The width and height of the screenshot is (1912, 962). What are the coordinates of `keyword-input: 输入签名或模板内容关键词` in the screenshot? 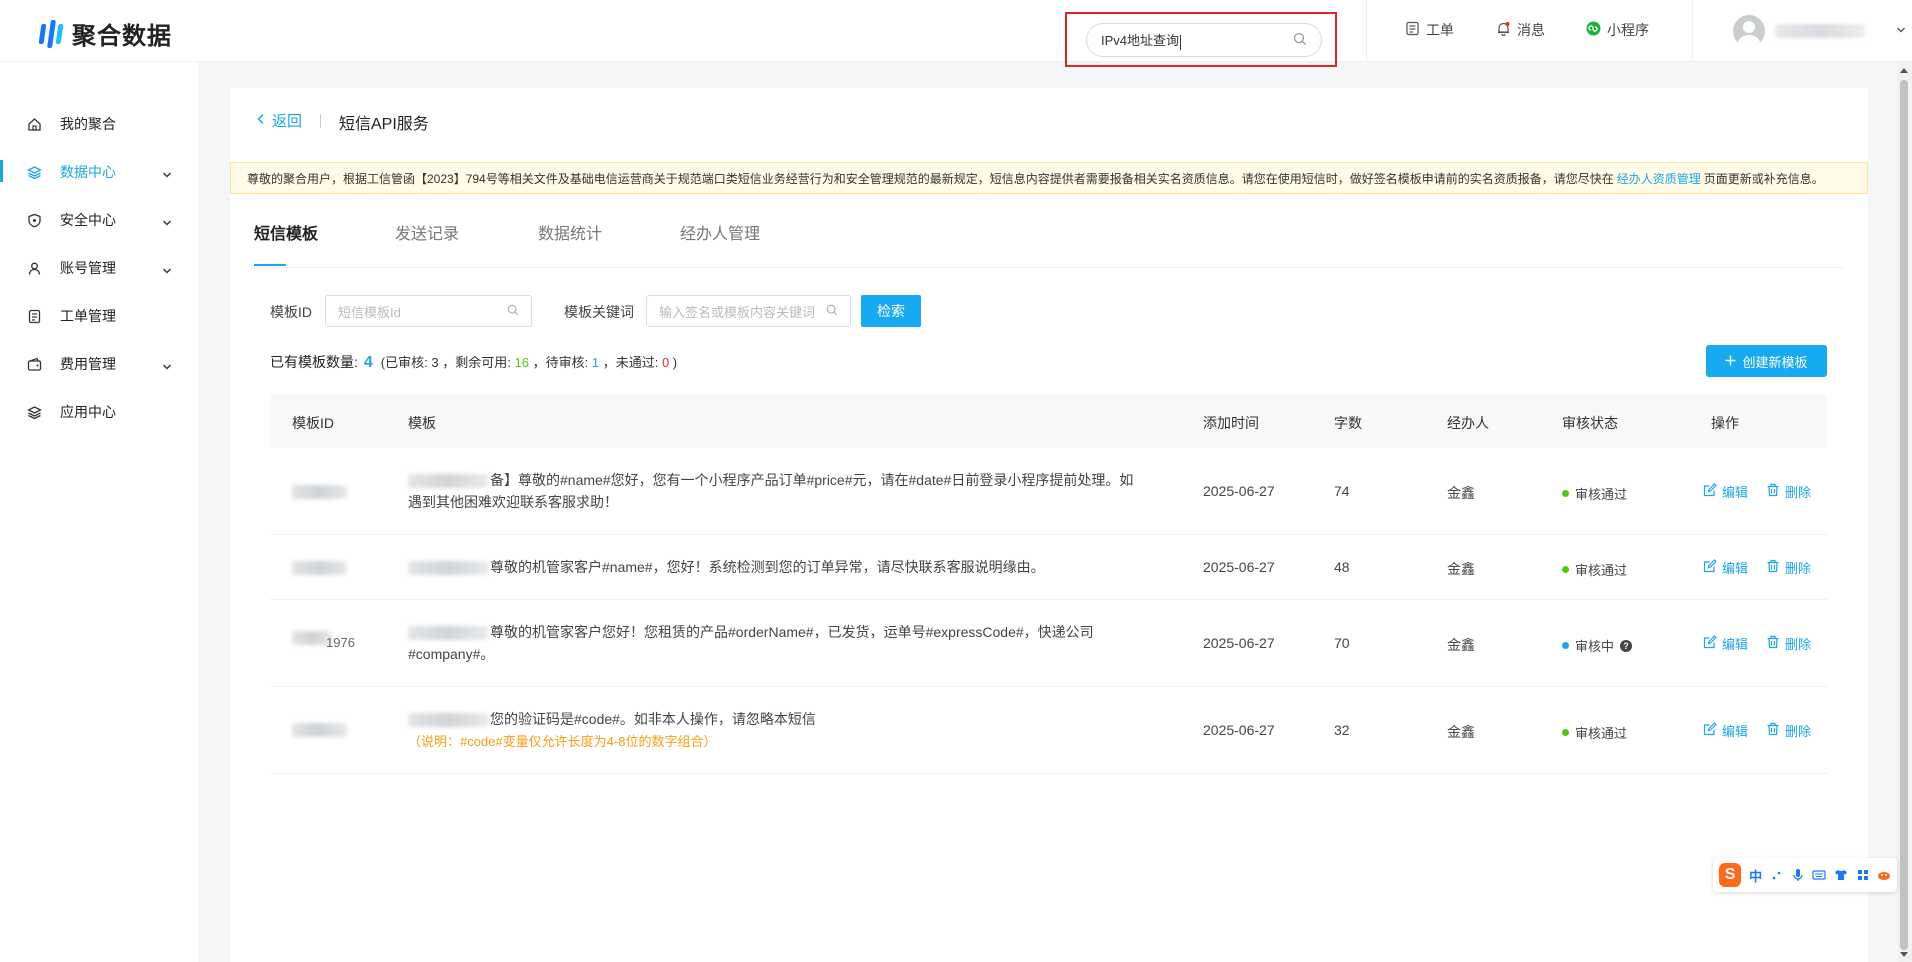 It's located at (748, 311).